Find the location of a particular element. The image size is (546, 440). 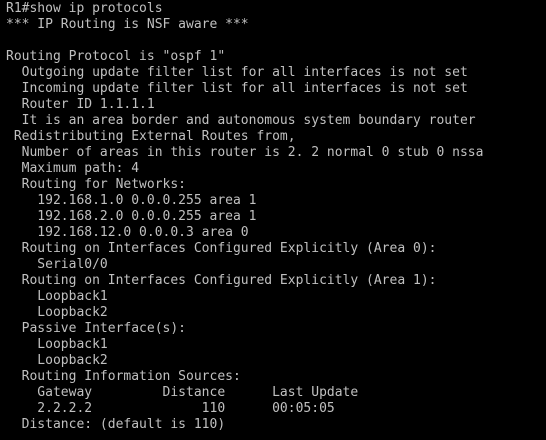

terminal-line: Serial0/0 is located at coordinates (57, 264).